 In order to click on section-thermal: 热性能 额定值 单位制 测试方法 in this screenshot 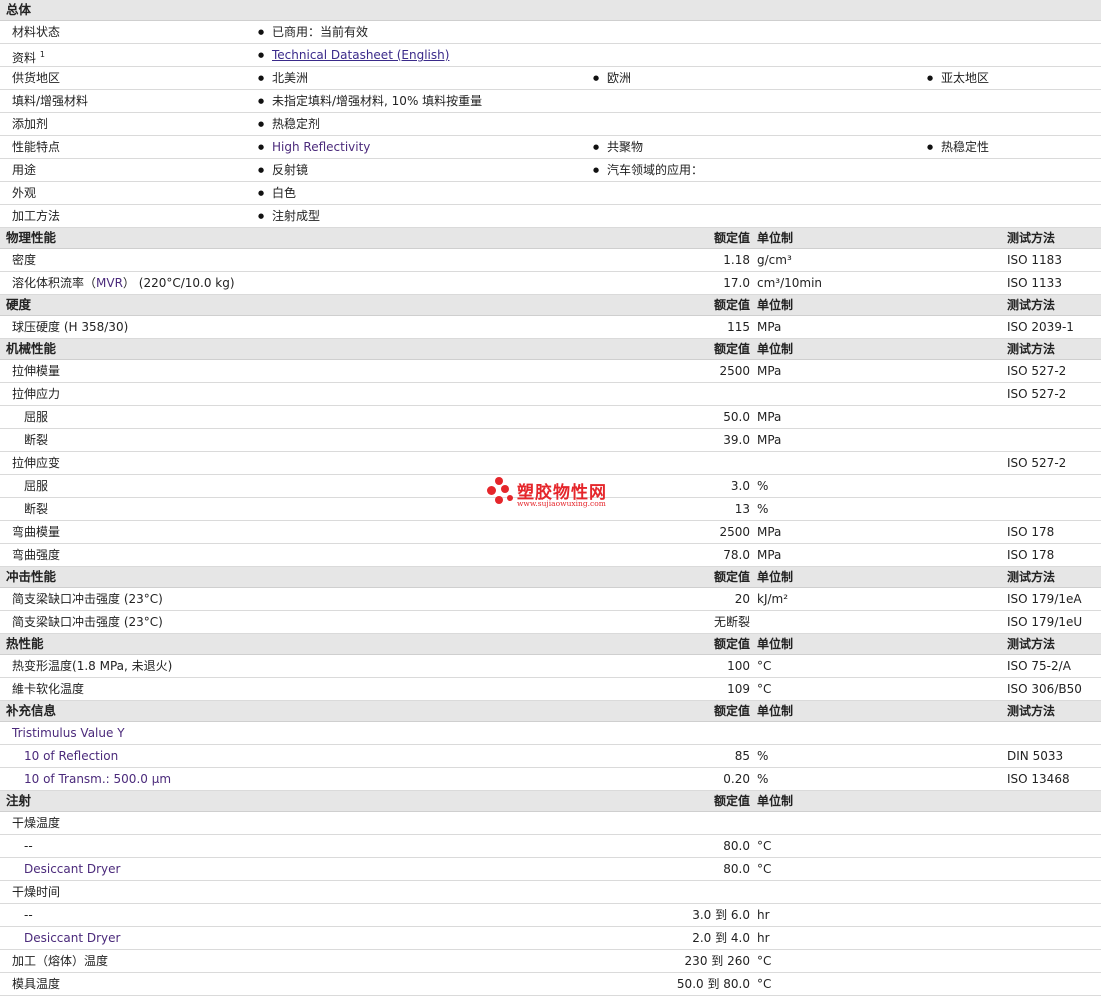, I will do `click(550, 644)`.